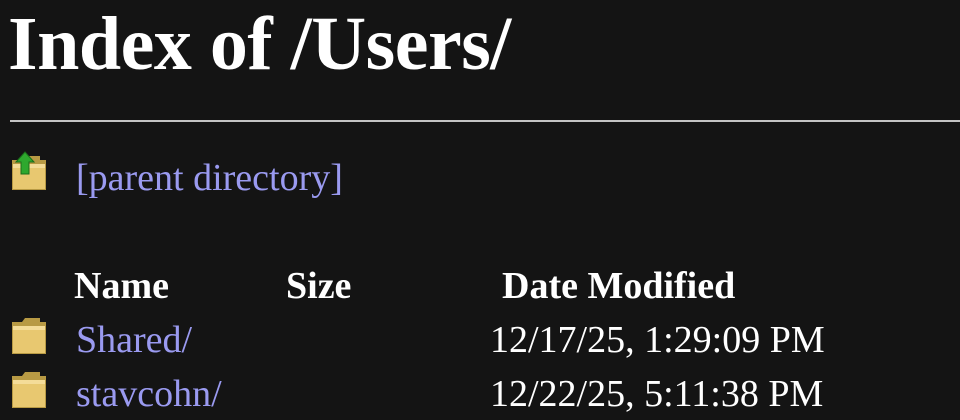 Image resolution: width=960 pixels, height=420 pixels. I want to click on parent-directory-link: [parent directory], so click(209, 178).